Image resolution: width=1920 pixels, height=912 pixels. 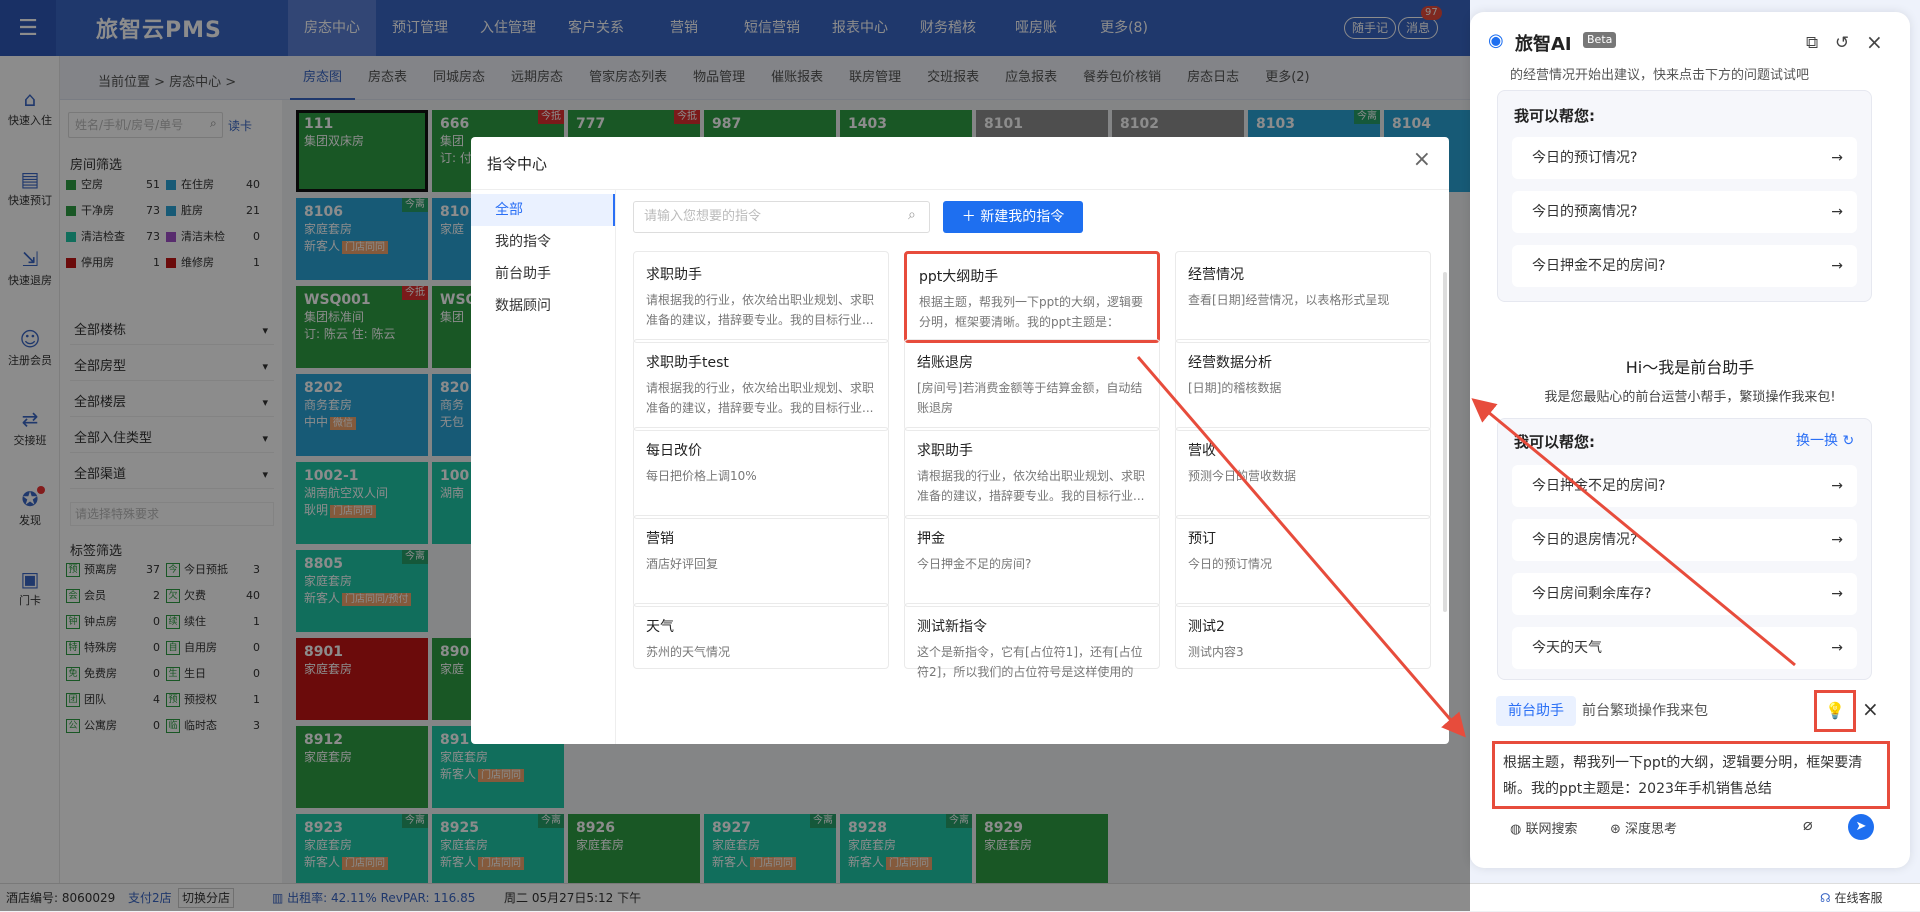 I want to click on suggested-question: 今日的预订情况? →, so click(x=1684, y=158).